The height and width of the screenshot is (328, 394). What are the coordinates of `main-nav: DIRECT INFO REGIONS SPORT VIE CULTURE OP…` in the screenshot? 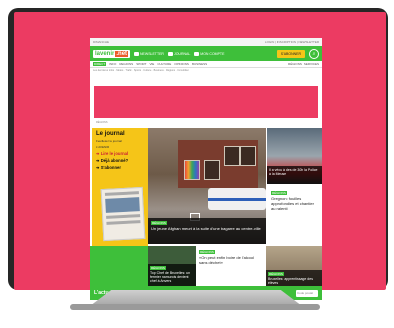 It's located at (206, 64).